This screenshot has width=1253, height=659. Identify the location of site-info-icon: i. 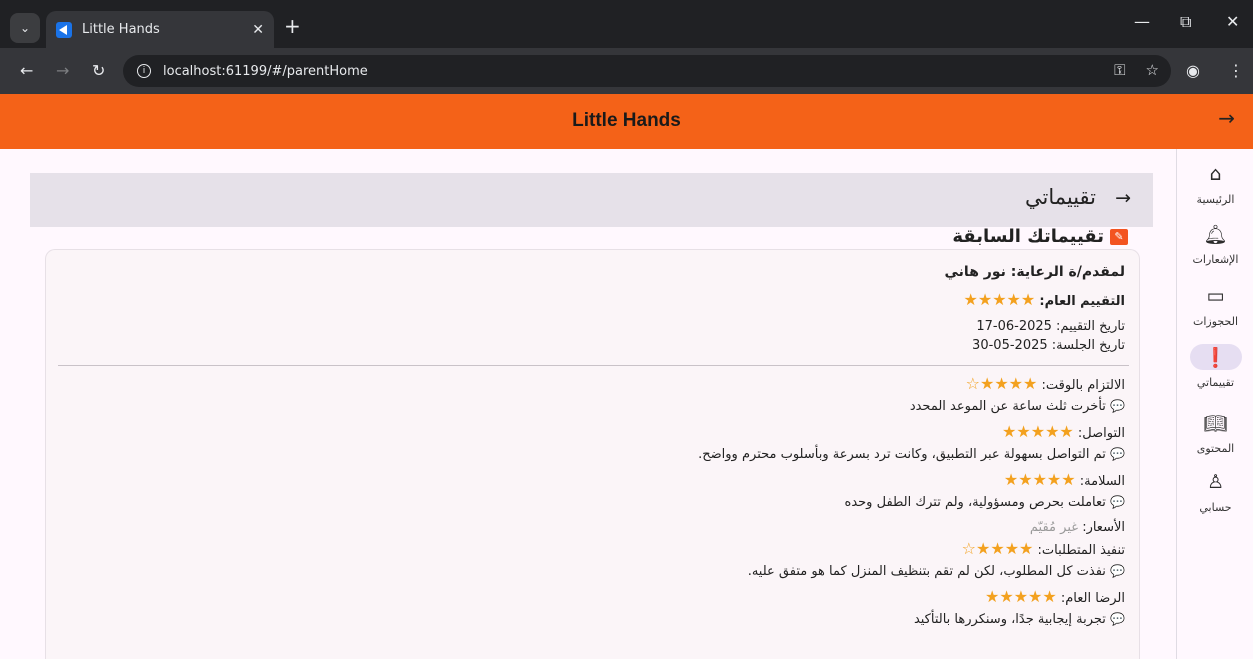
(144, 71).